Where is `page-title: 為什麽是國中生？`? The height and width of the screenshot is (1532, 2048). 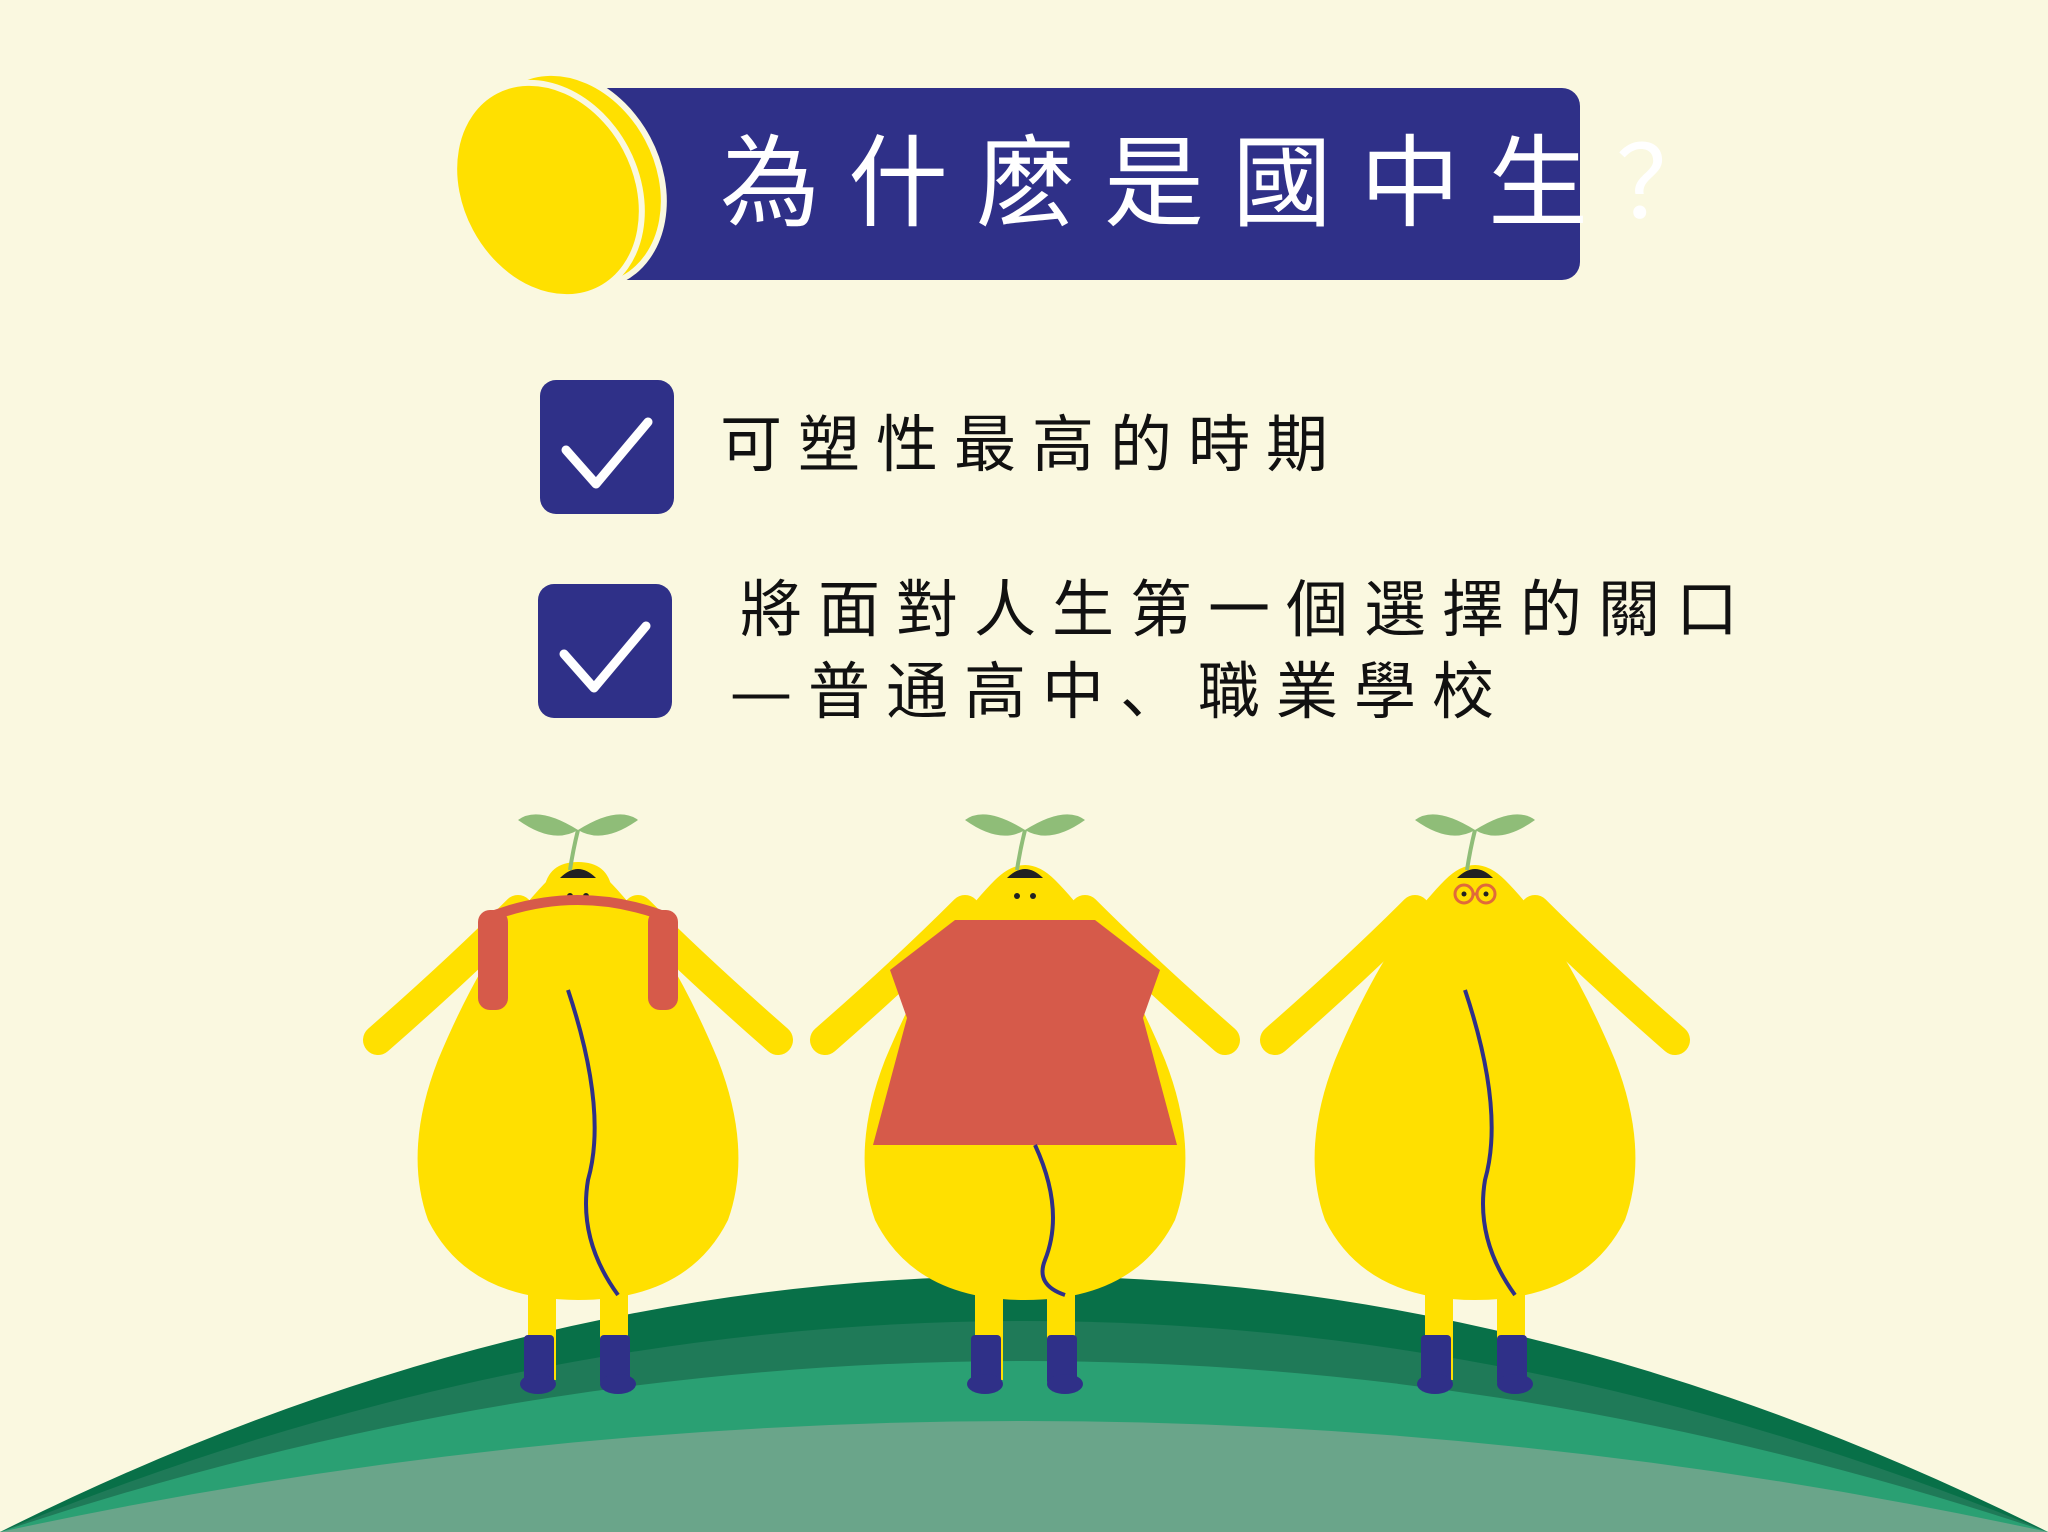 page-title: 為什麽是國中生？ is located at coordinates (1232, 183).